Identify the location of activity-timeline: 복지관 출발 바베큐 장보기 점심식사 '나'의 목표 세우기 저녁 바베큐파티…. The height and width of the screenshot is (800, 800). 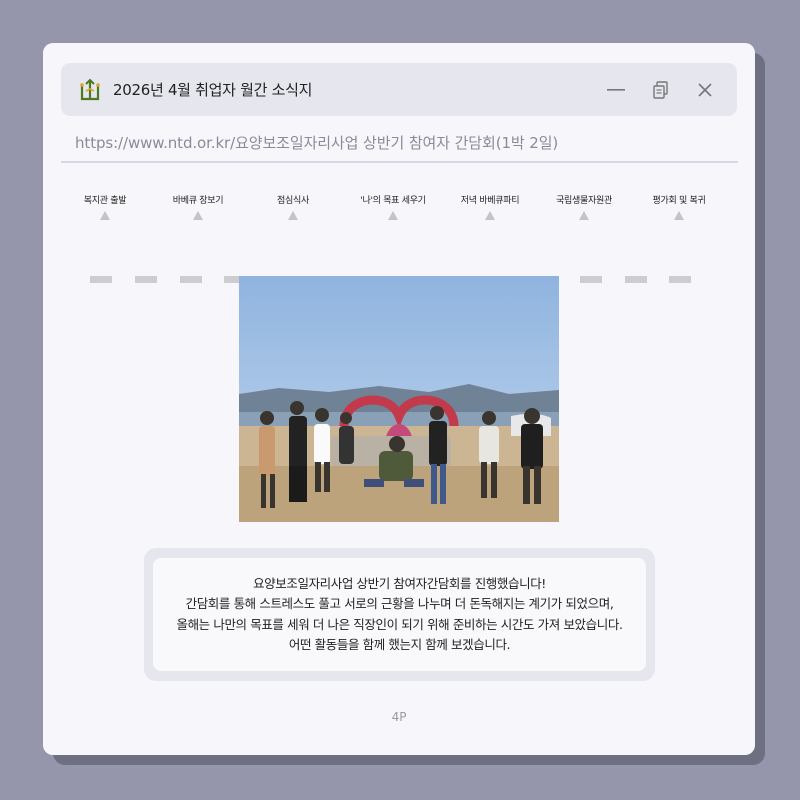
(399, 238).